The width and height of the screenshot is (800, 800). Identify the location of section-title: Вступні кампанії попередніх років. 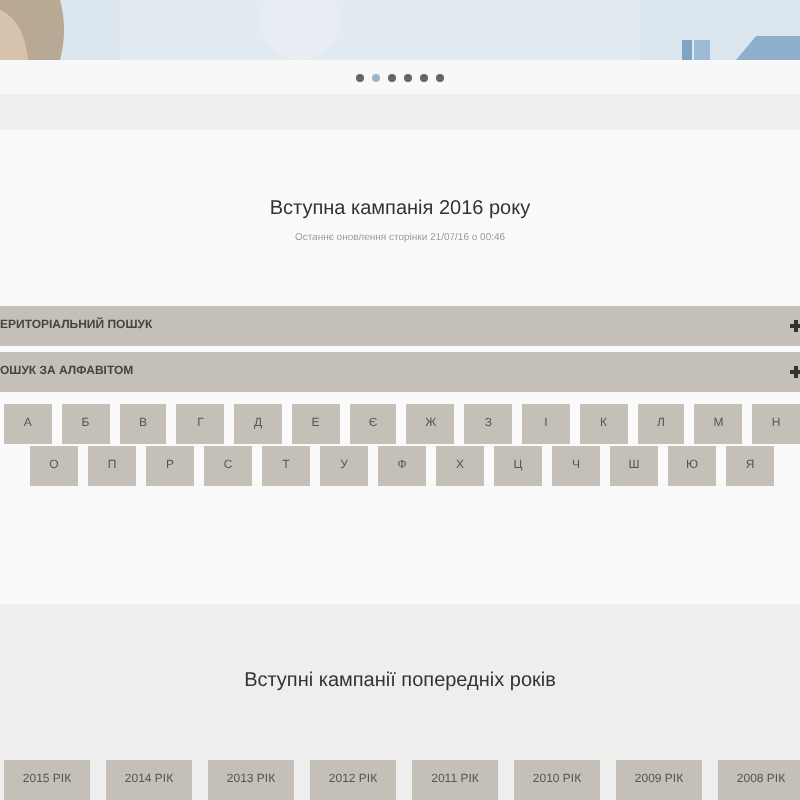
(400, 682).